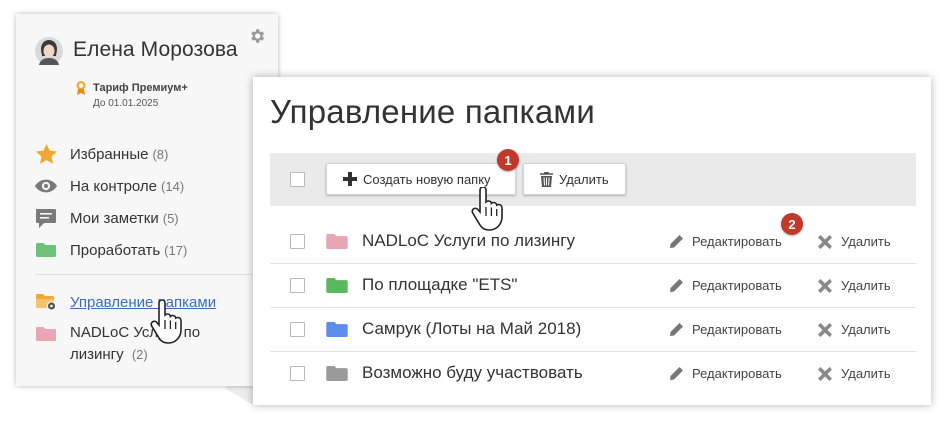 This screenshot has height=421, width=947. What do you see at coordinates (468, 240) in the screenshot?
I see `folder-name: NADLoC Услуги по лизингу` at bounding box center [468, 240].